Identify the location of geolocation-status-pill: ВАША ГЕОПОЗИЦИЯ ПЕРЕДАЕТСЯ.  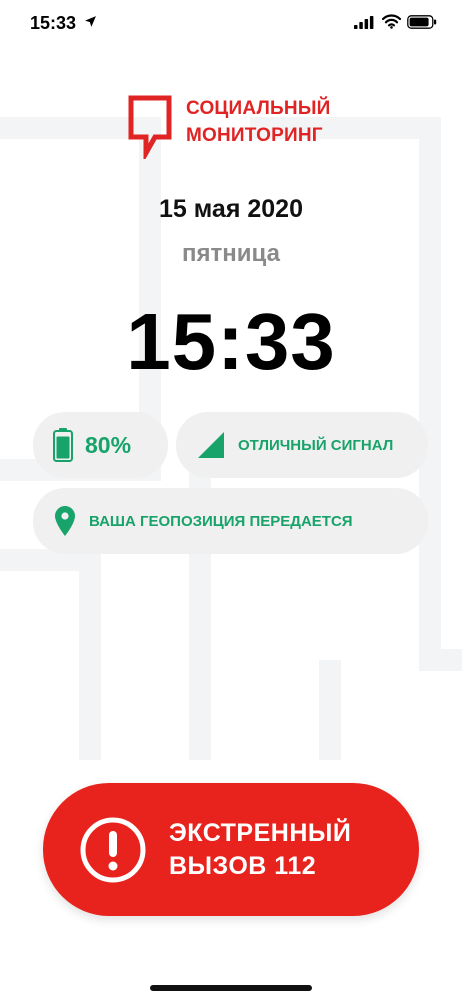
(230, 521).